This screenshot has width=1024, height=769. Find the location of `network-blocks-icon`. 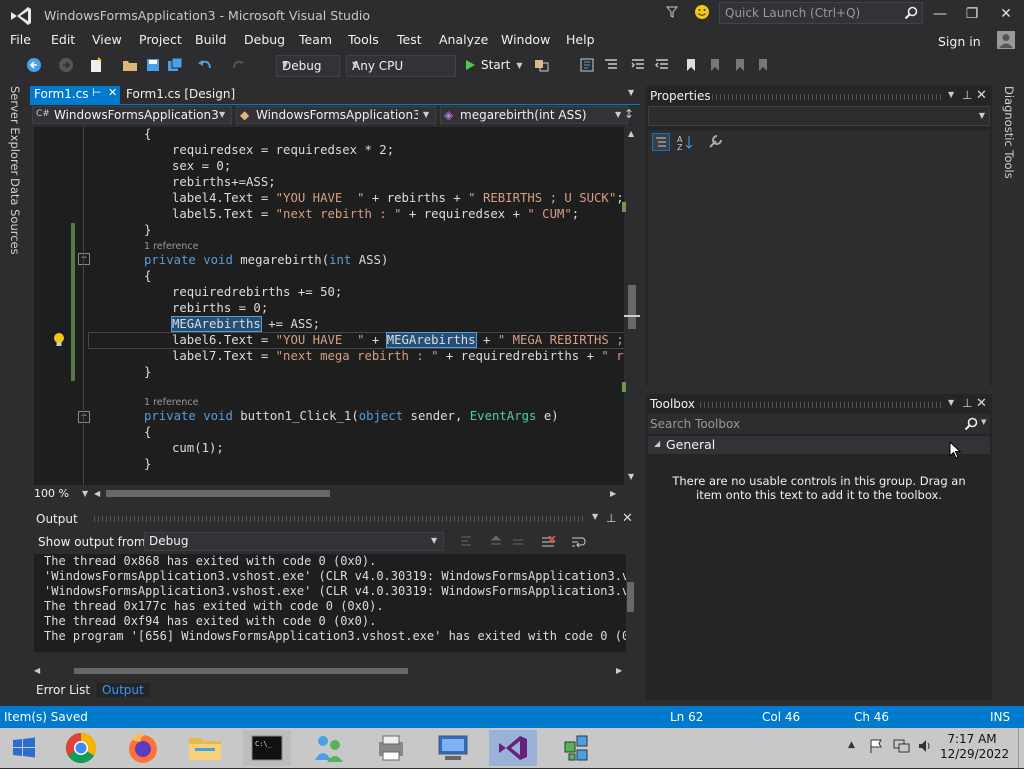

network-blocks-icon is located at coordinates (577, 748).